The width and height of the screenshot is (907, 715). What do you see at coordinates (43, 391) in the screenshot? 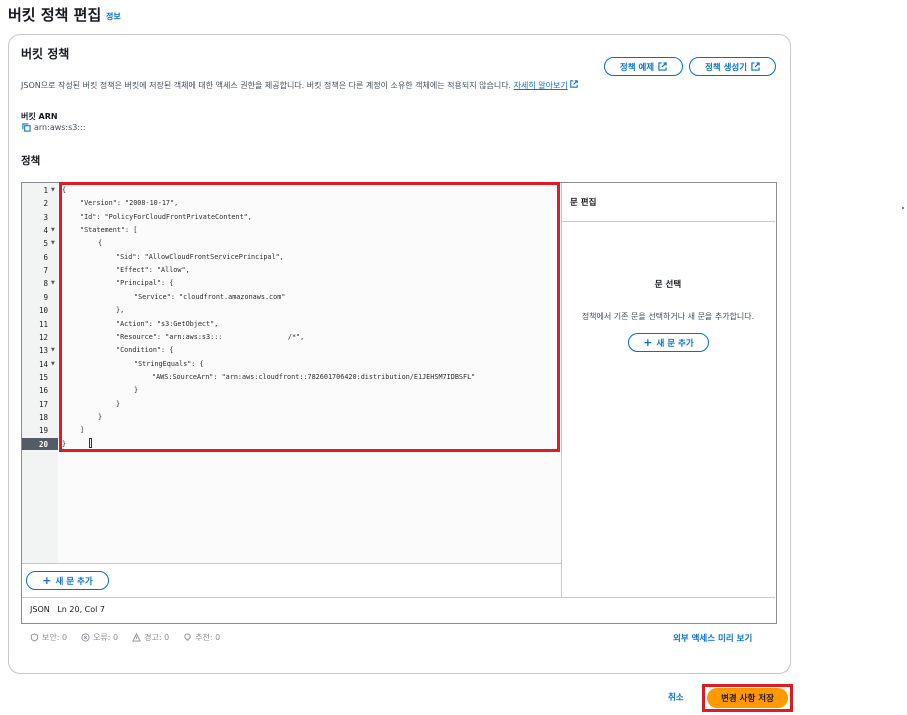
I see `line-number: 16` at bounding box center [43, 391].